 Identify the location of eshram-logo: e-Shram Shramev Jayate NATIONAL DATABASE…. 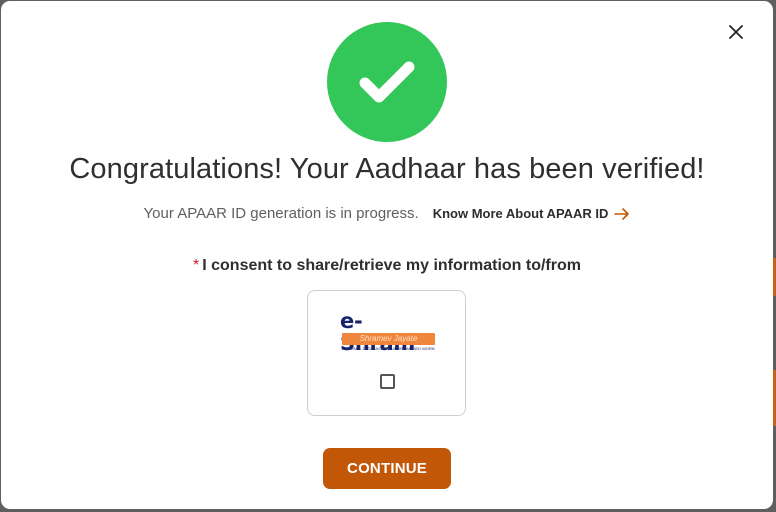
(388, 332).